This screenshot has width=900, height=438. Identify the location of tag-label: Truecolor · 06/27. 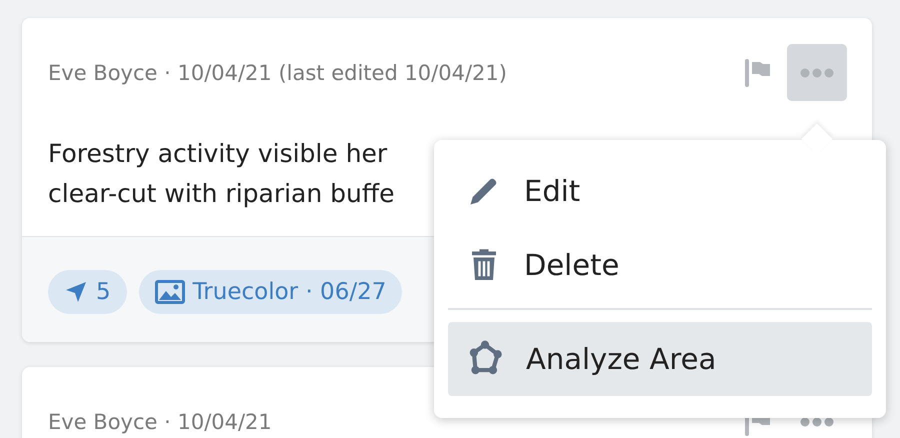
(289, 292).